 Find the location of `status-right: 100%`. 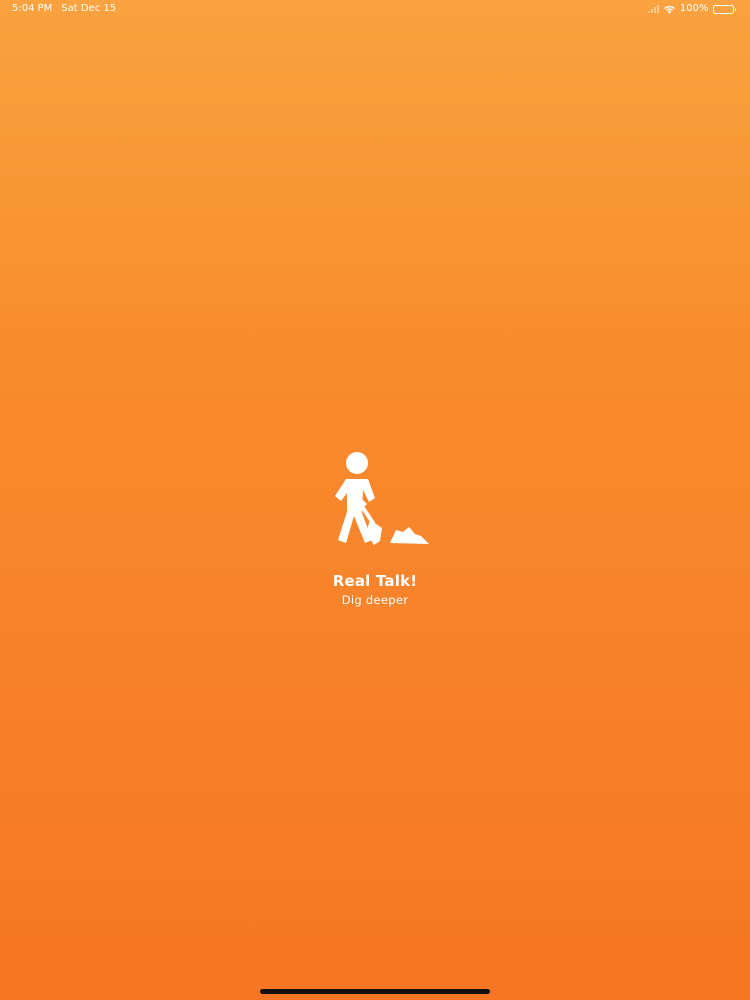

status-right: 100% is located at coordinates (691, 9).